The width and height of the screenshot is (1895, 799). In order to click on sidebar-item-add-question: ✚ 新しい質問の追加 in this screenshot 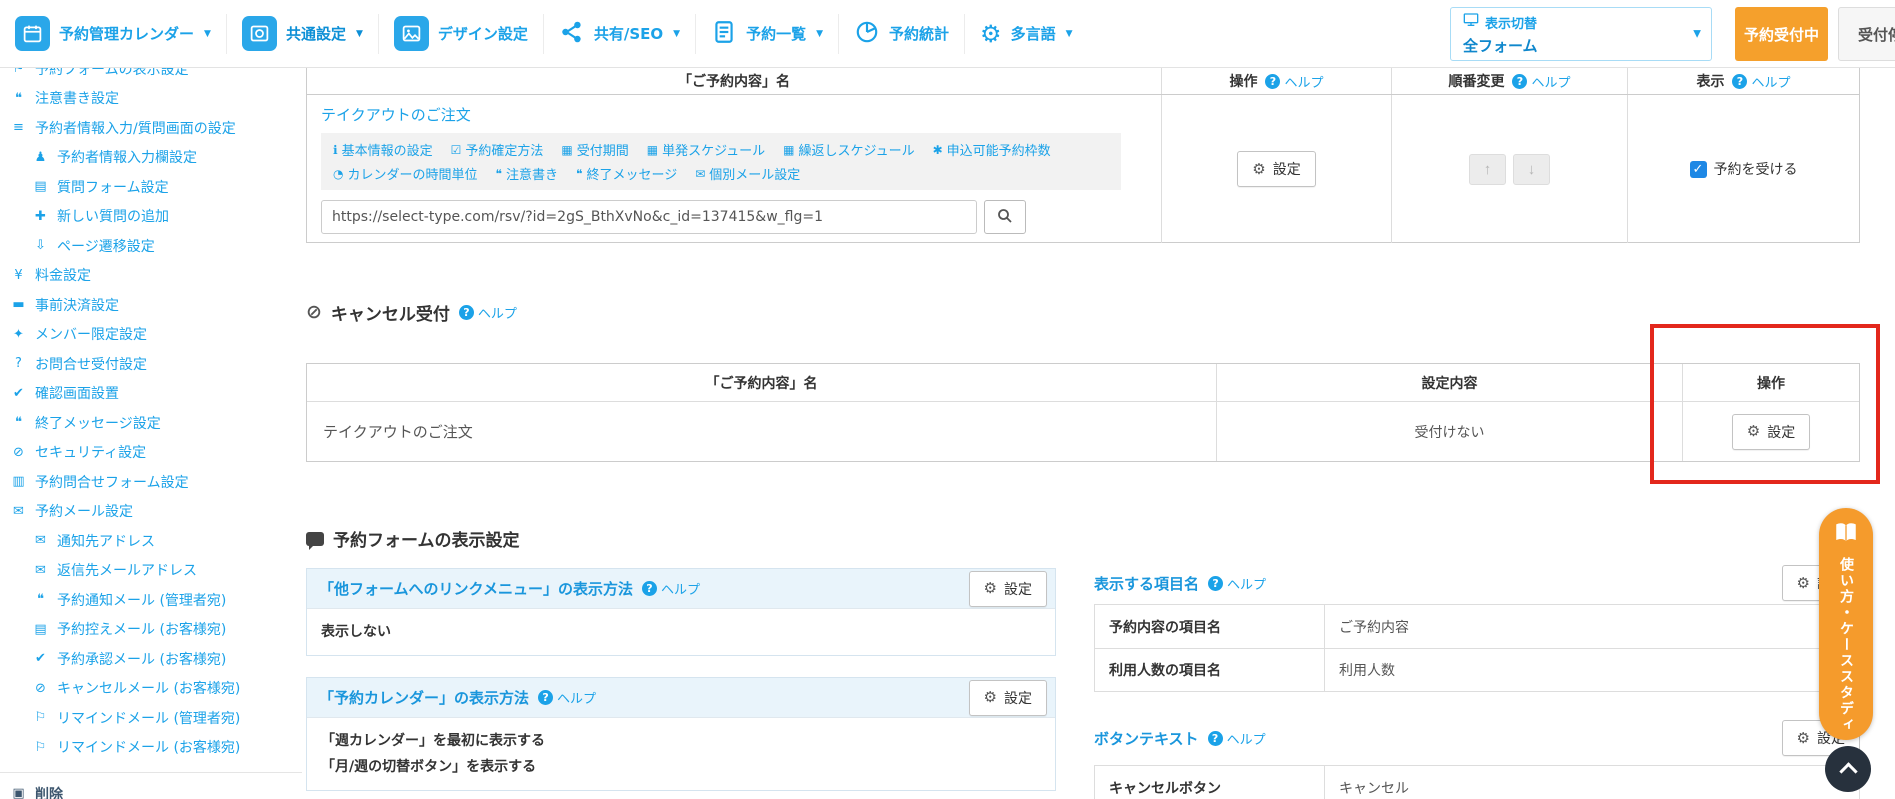, I will do `click(151, 217)`.